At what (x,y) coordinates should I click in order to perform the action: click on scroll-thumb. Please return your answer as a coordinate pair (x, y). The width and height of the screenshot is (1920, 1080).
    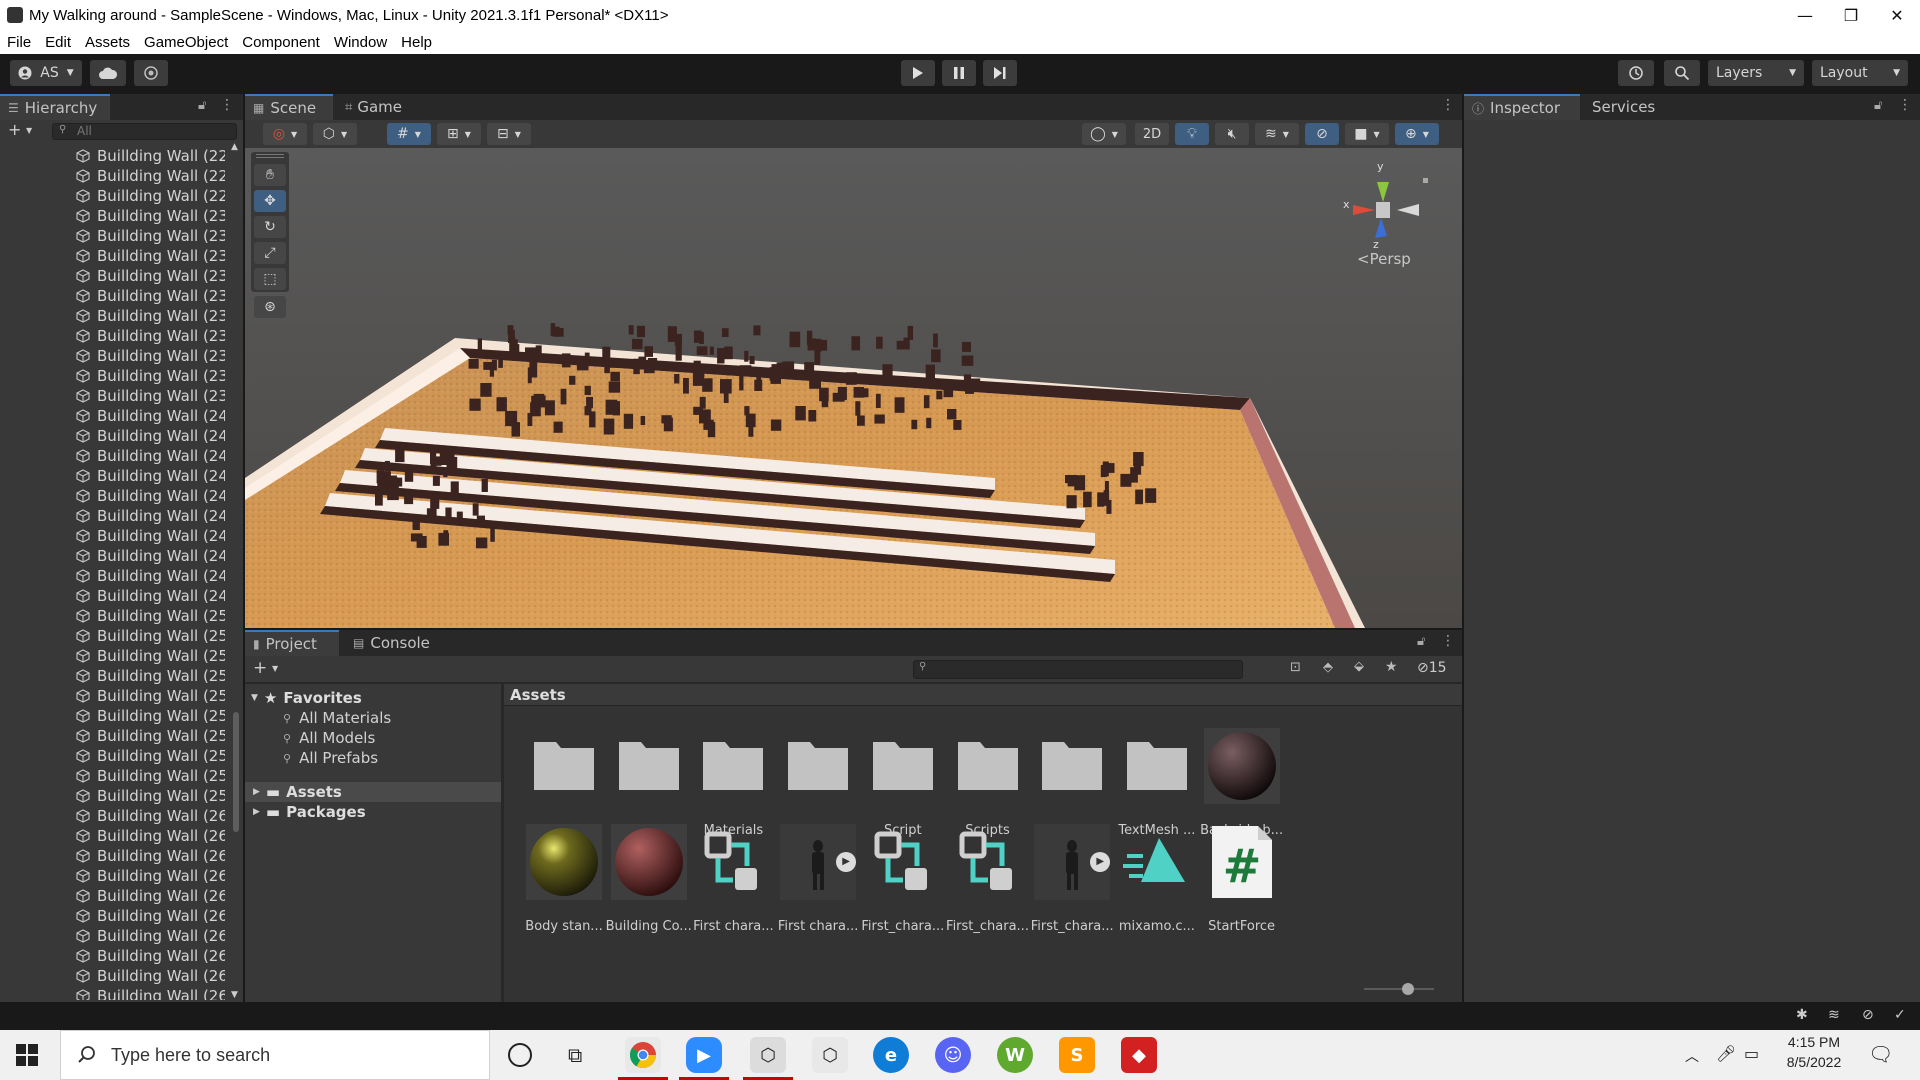
    Looking at the image, I should click on (236, 772).